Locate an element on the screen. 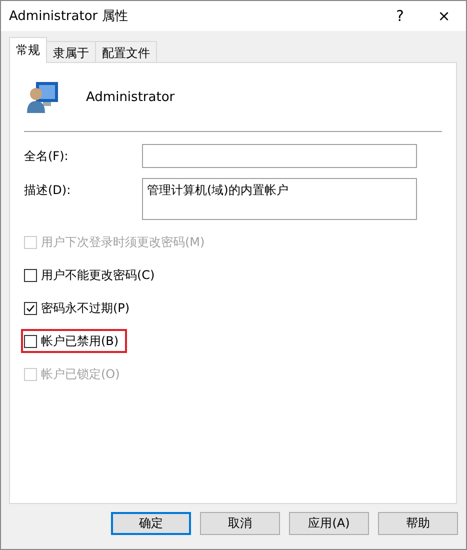  tab: 常规 is located at coordinates (28, 50).